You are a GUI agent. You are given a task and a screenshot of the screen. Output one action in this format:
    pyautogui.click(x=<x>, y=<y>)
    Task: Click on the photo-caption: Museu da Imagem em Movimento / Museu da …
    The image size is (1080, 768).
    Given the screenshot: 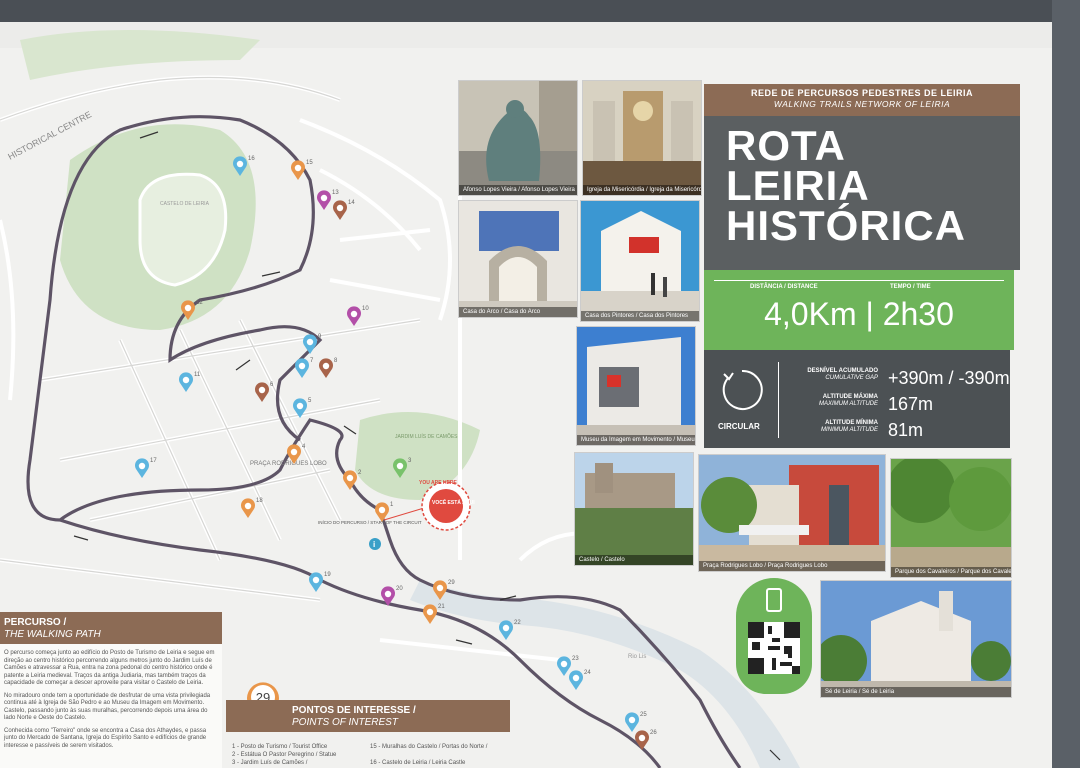 What is the action you would take?
    pyautogui.click(x=636, y=440)
    